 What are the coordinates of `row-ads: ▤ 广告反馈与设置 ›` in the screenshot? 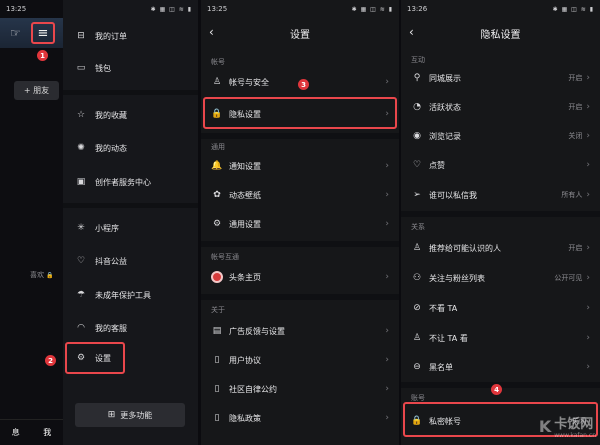 It's located at (300, 331).